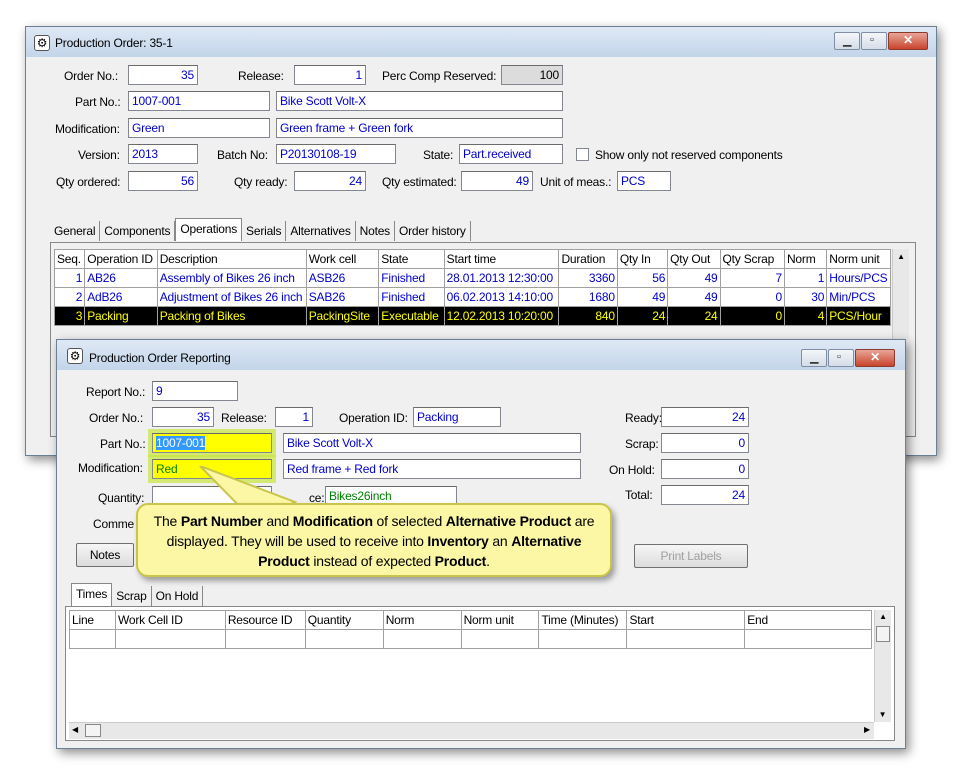 The width and height of the screenshot is (962, 772). What do you see at coordinates (342, 259) in the screenshot?
I see `col-work-cell: Work cell` at bounding box center [342, 259].